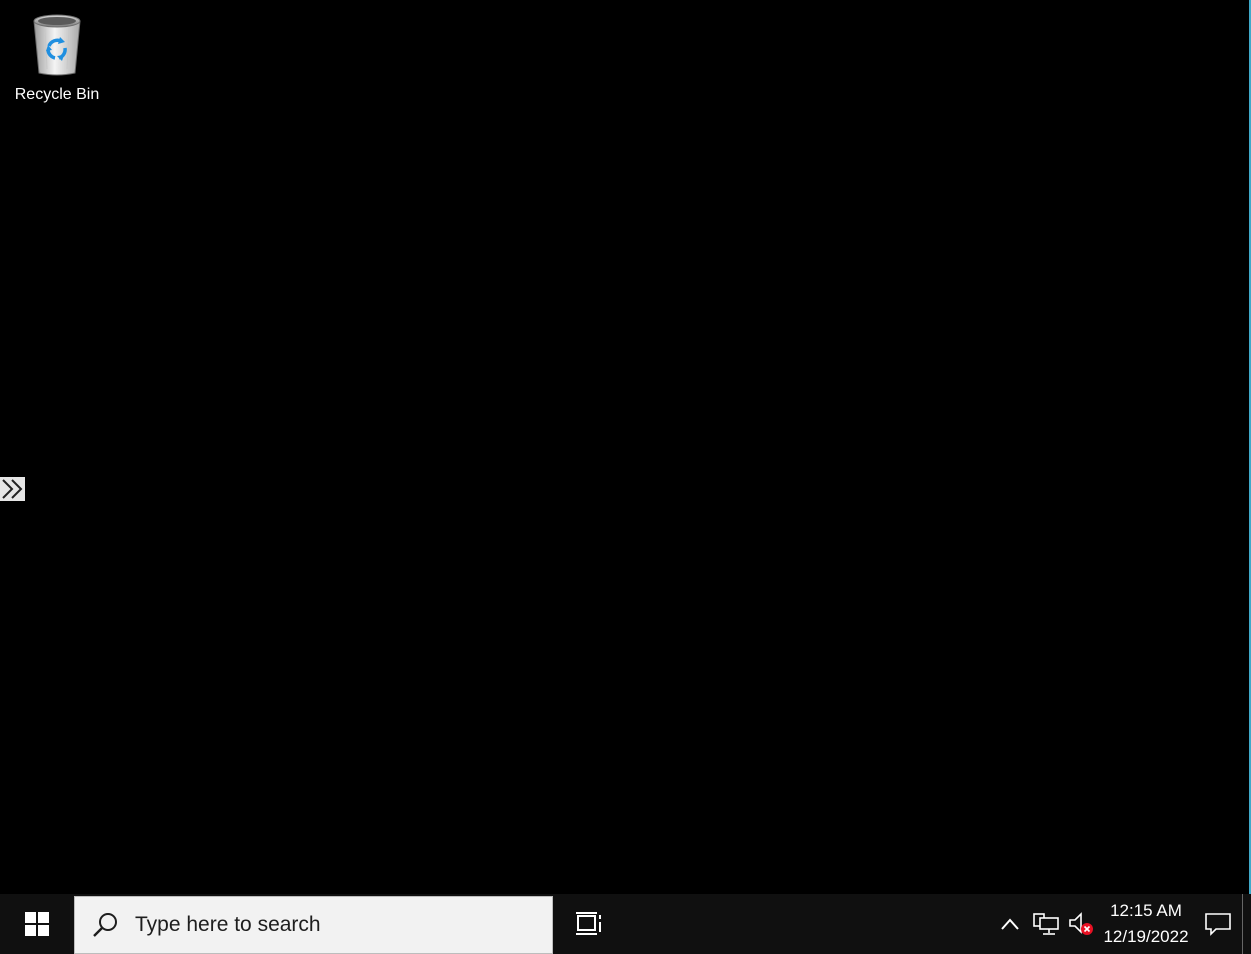  I want to click on taskbar-search-box, so click(313, 925).